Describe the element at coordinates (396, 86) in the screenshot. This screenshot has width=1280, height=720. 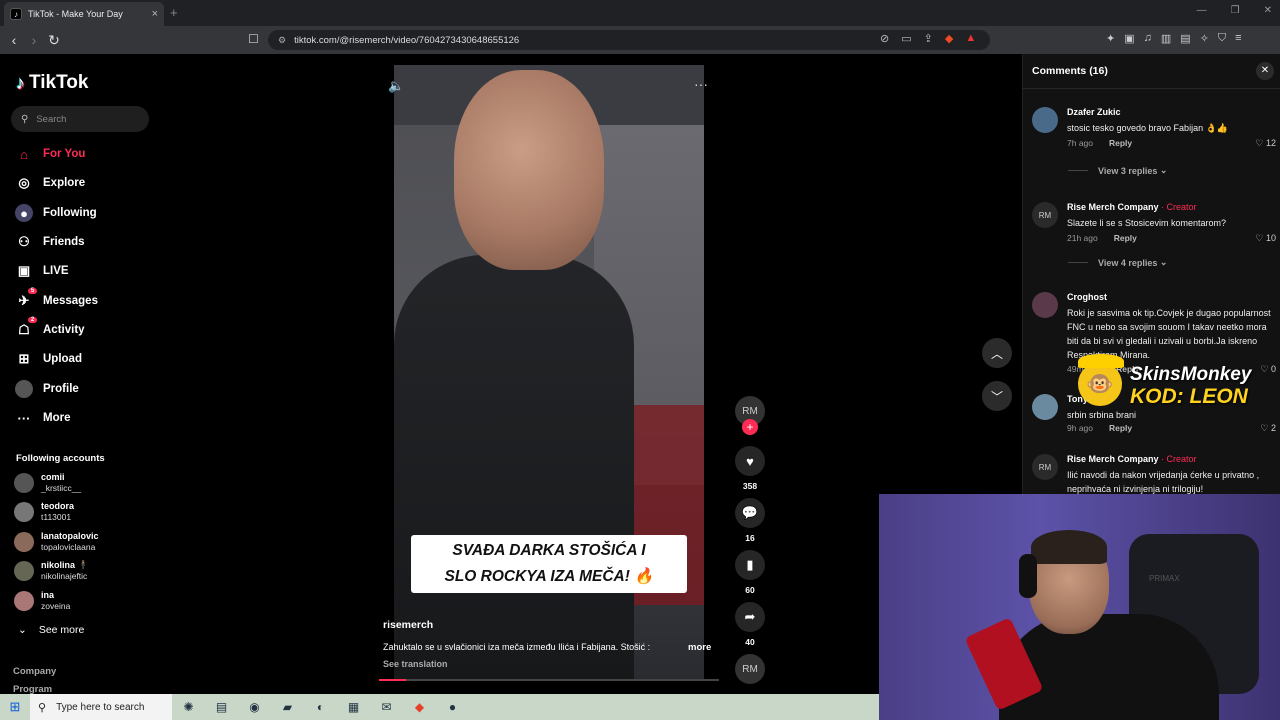
I see `volume-icon: 🔈` at that location.